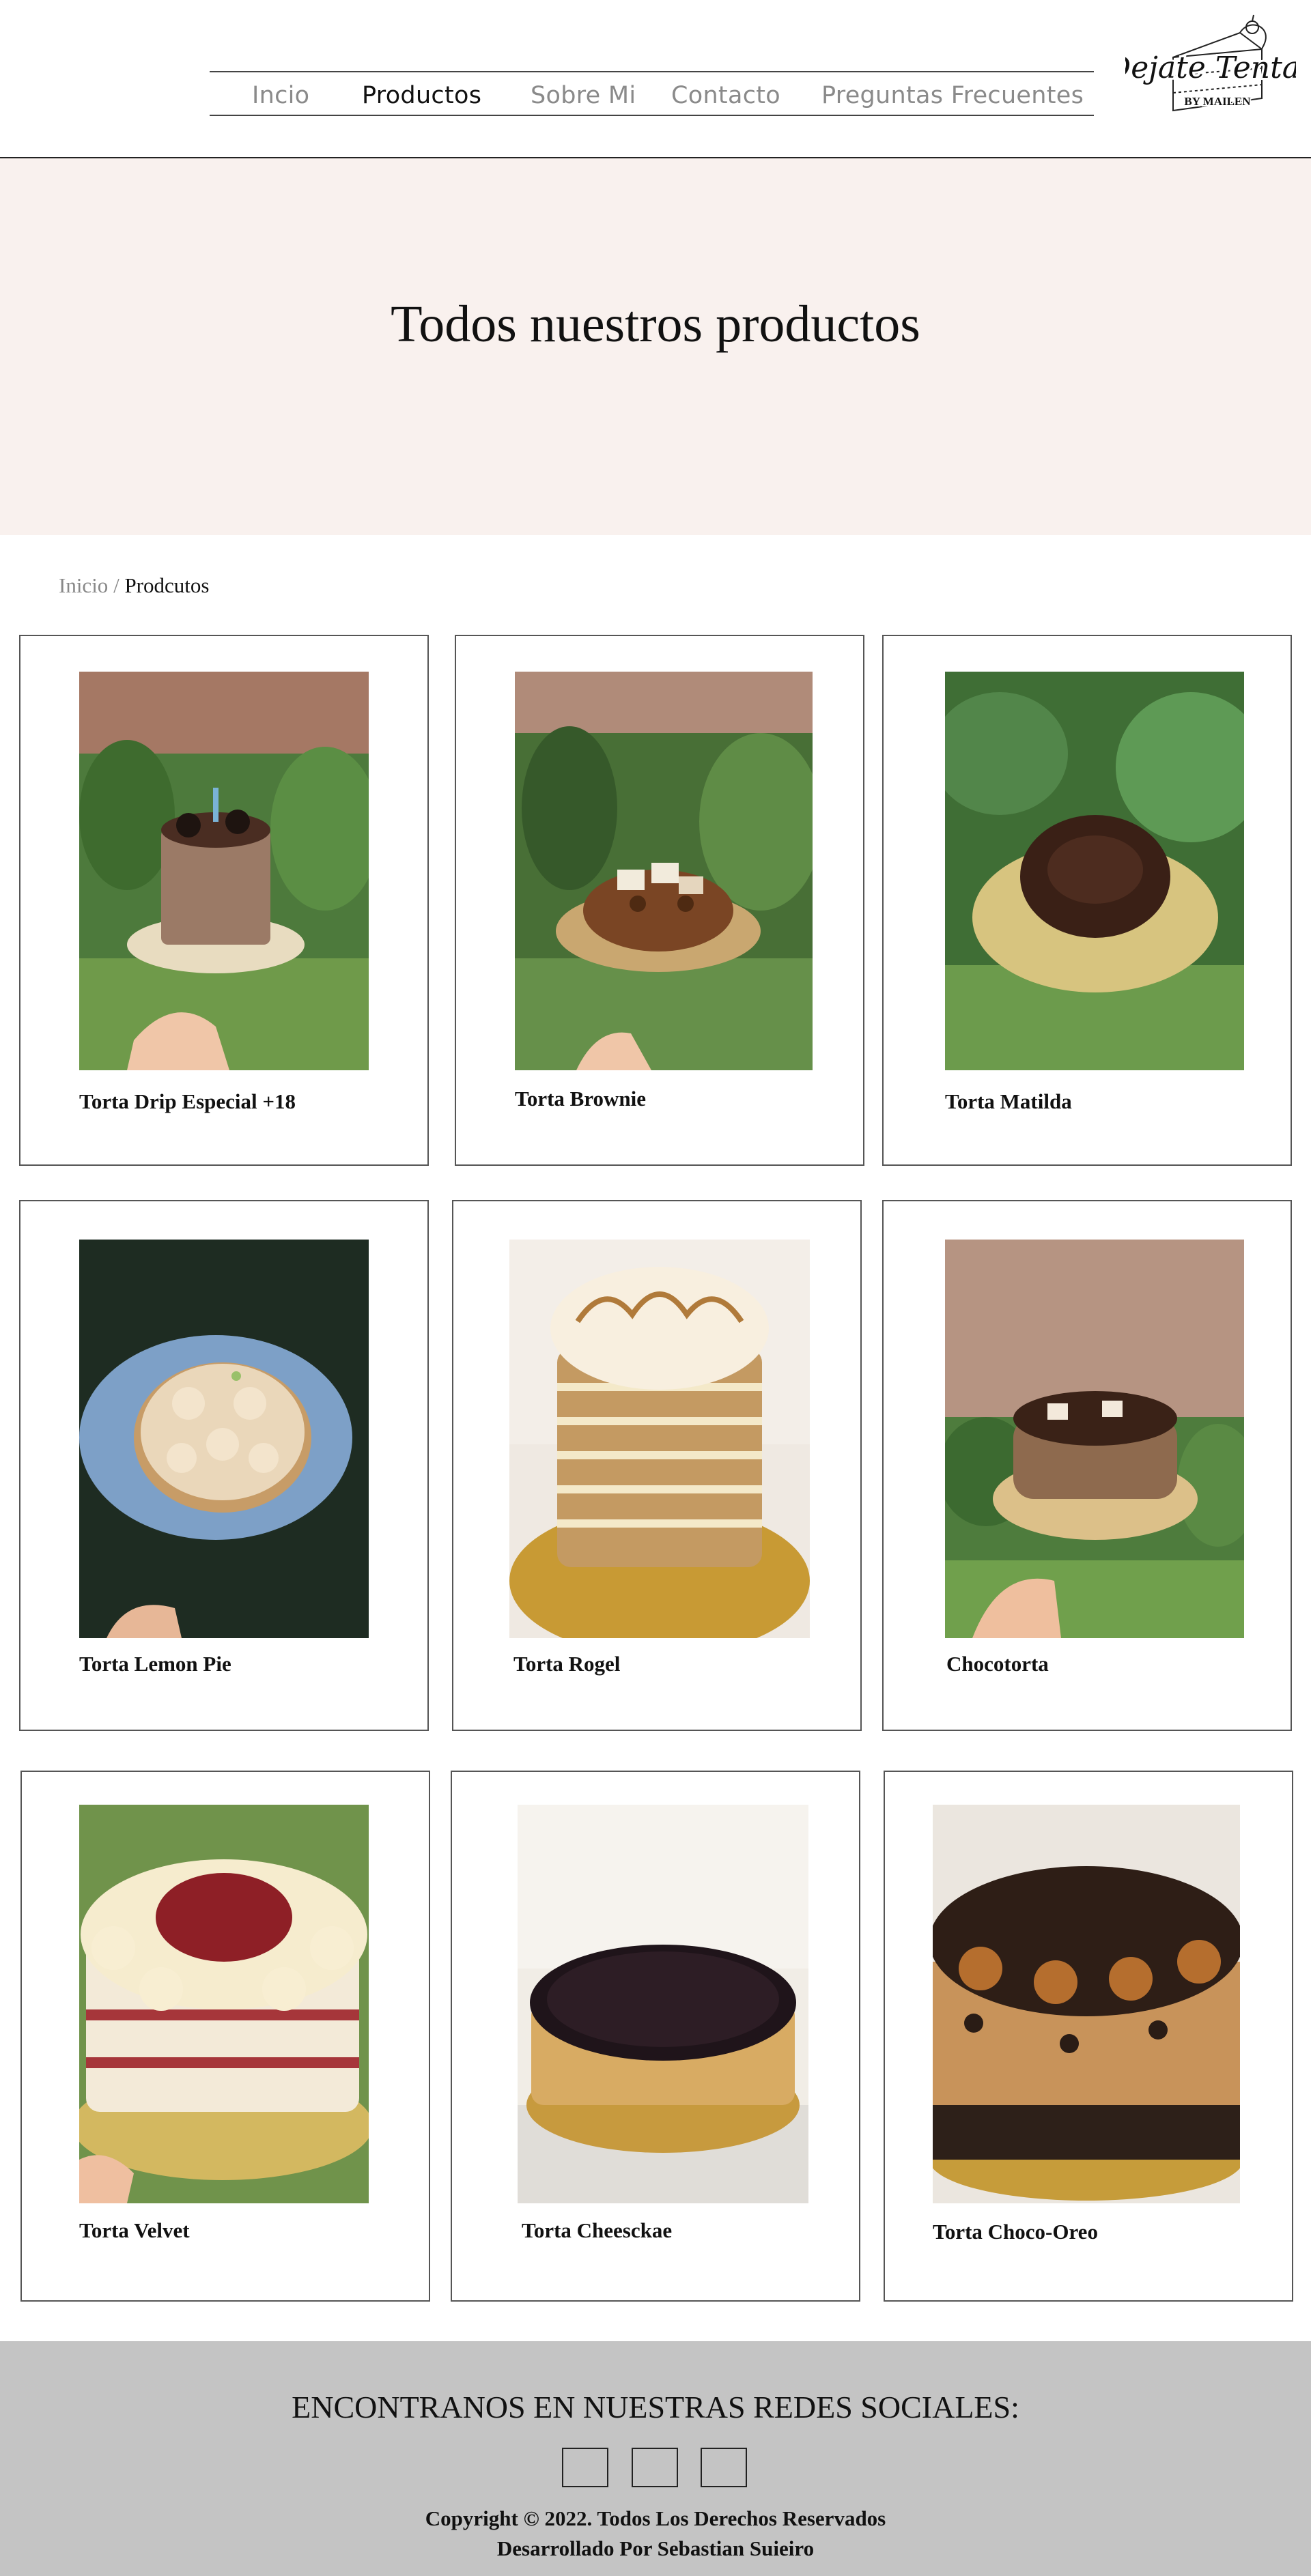  What do you see at coordinates (421, 95) in the screenshot?
I see `nav-item-productos: Productos` at bounding box center [421, 95].